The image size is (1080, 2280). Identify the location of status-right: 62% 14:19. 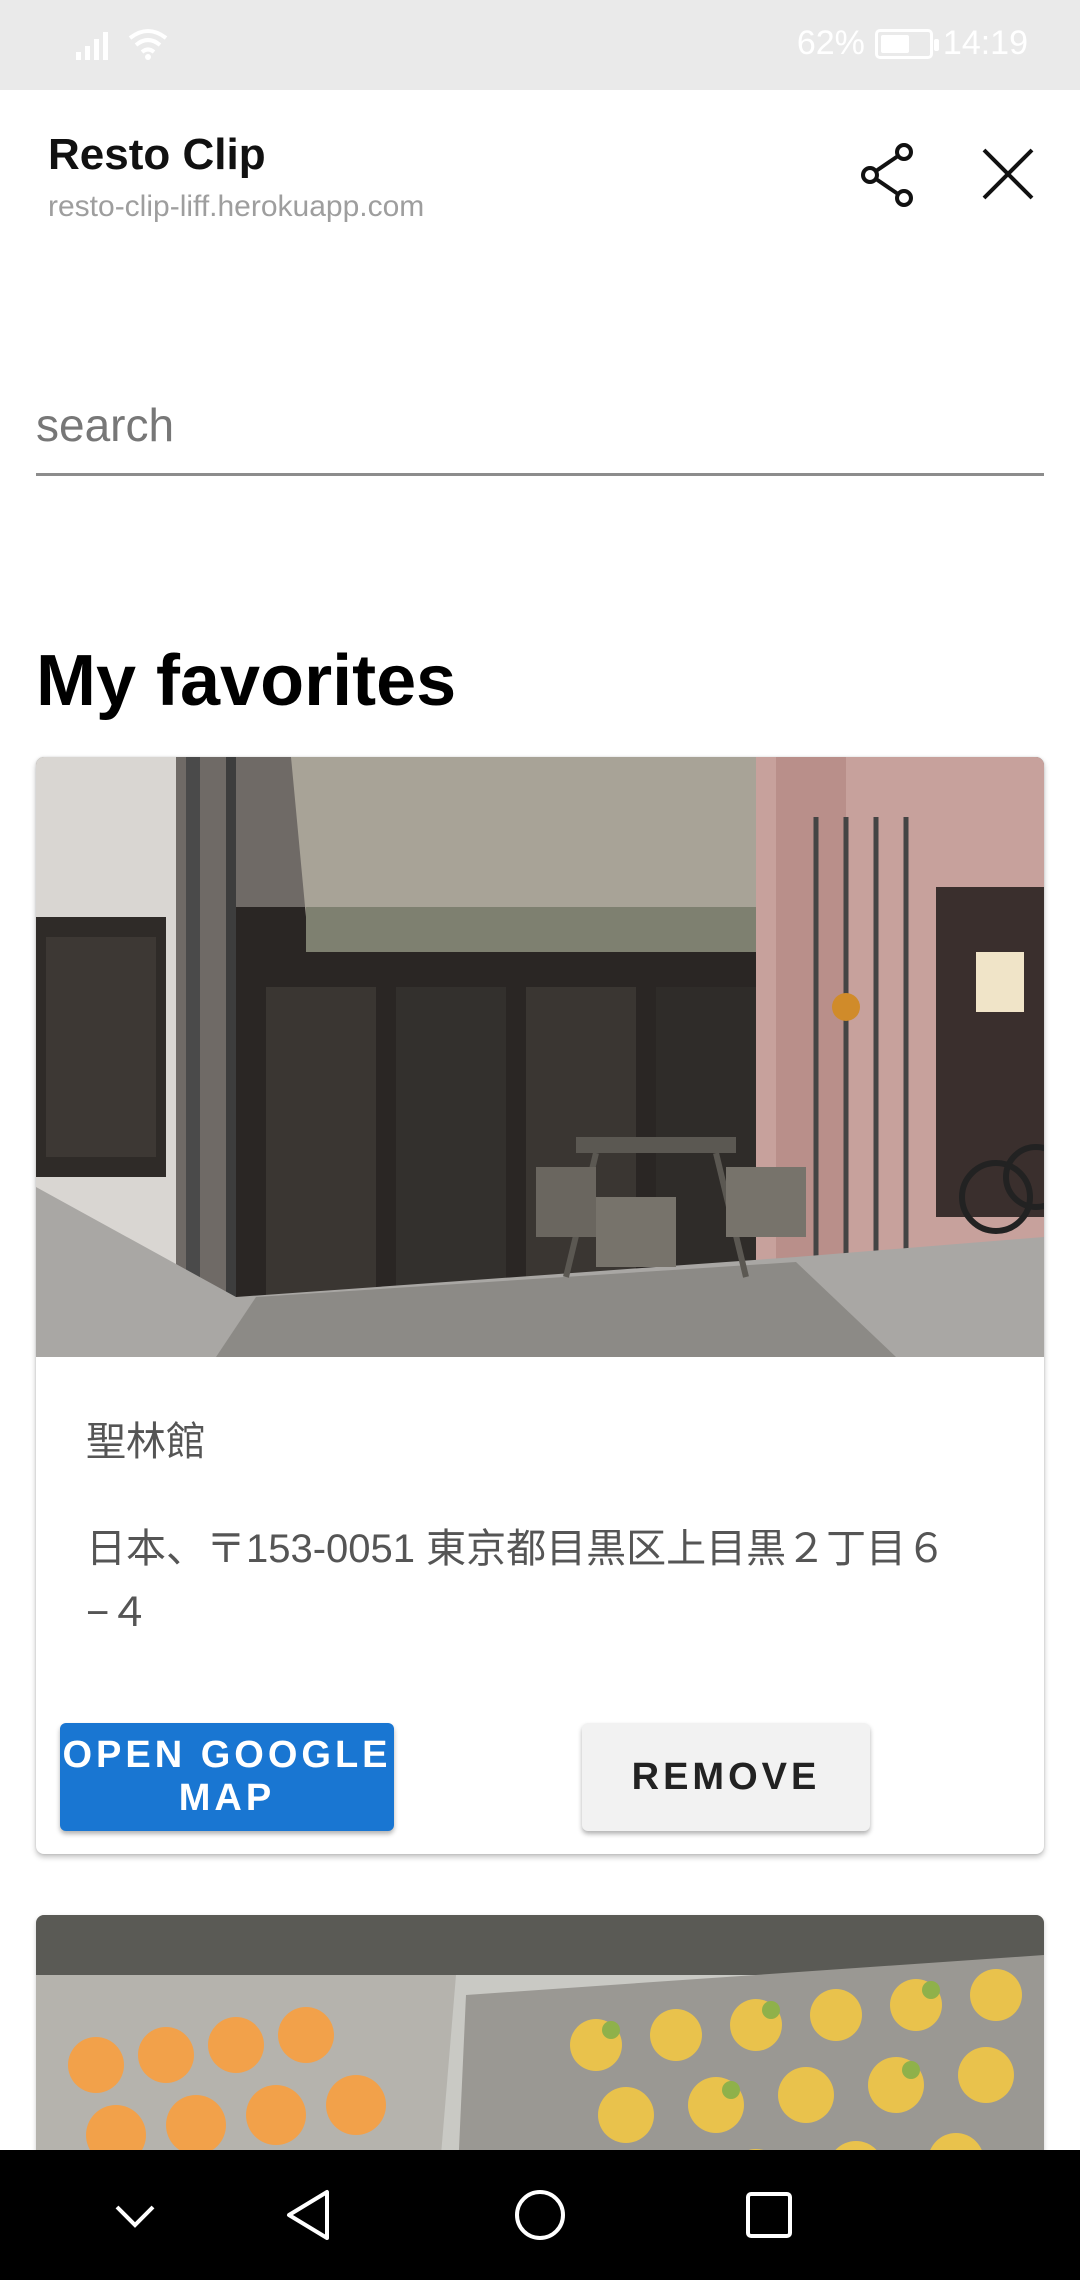
(912, 43).